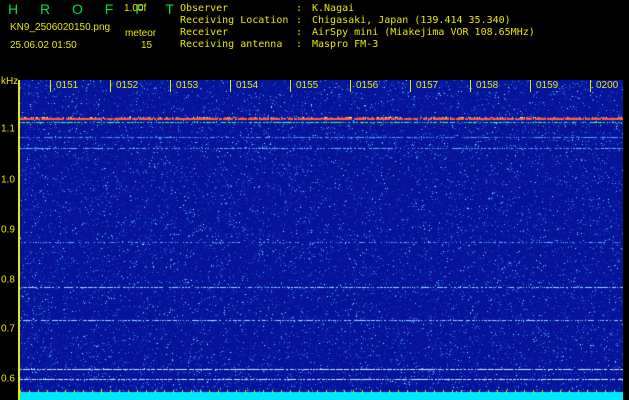 This screenshot has width=629, height=400. What do you see at coordinates (204, 32) in the screenshot?
I see `info-key: Receiver` at bounding box center [204, 32].